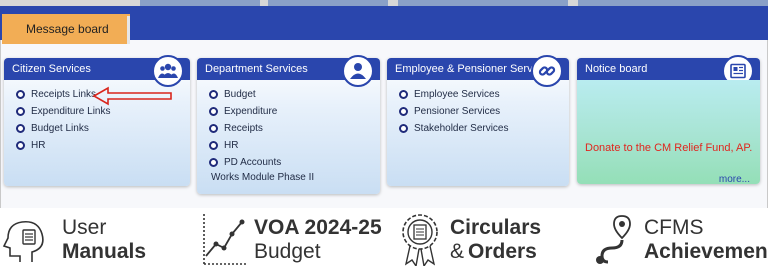 The height and width of the screenshot is (267, 768). Describe the element at coordinates (318, 227) in the screenshot. I see `feature-line1: VOA 2024-25` at that location.